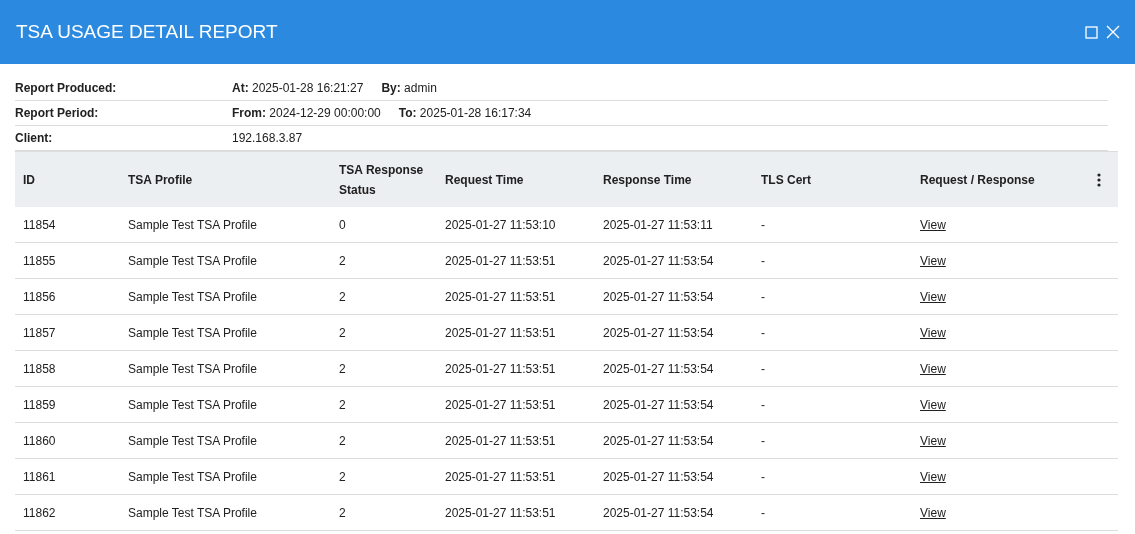 Image resolution: width=1135 pixels, height=534 pixels. What do you see at coordinates (57, 113) in the screenshot?
I see `info-label: Report Period:` at bounding box center [57, 113].